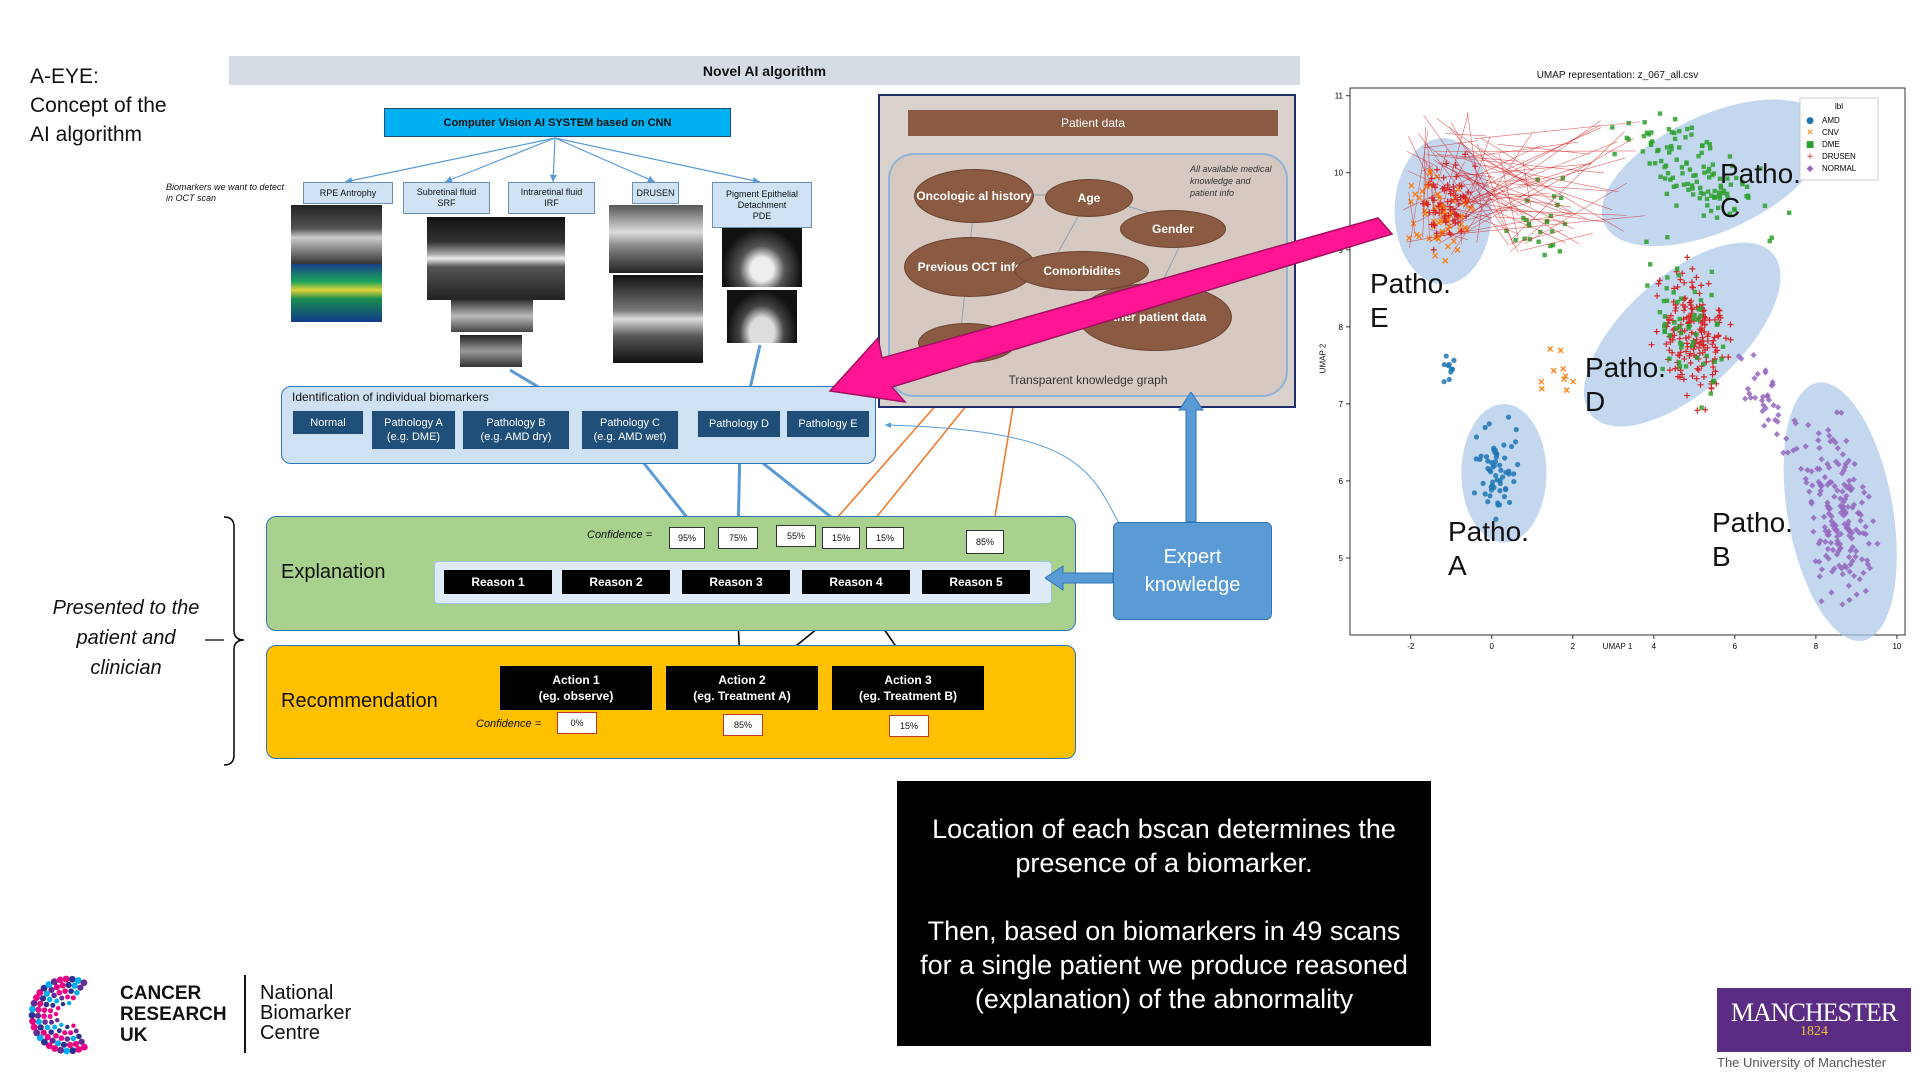 The image size is (1920, 1080). I want to click on node-oncologic-history: Oncologic al history, so click(974, 196).